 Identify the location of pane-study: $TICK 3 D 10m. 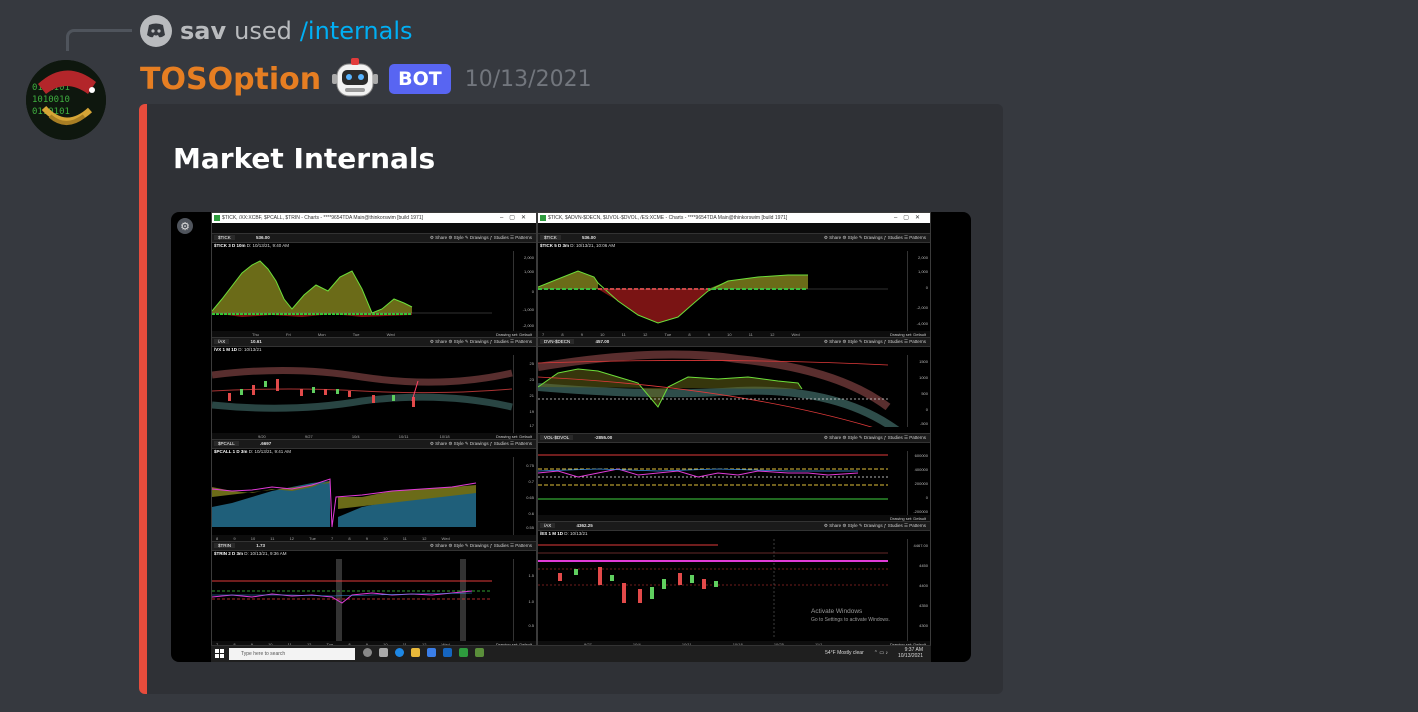
(230, 245).